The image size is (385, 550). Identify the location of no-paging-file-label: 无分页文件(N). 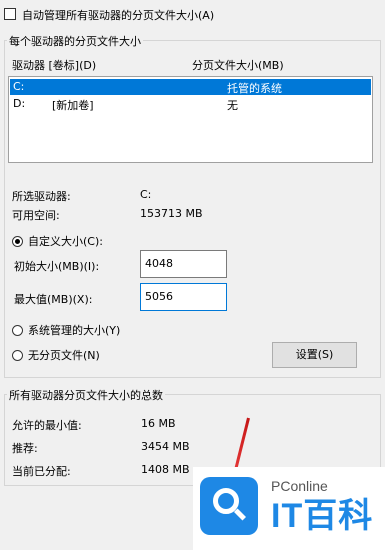
(64, 355).